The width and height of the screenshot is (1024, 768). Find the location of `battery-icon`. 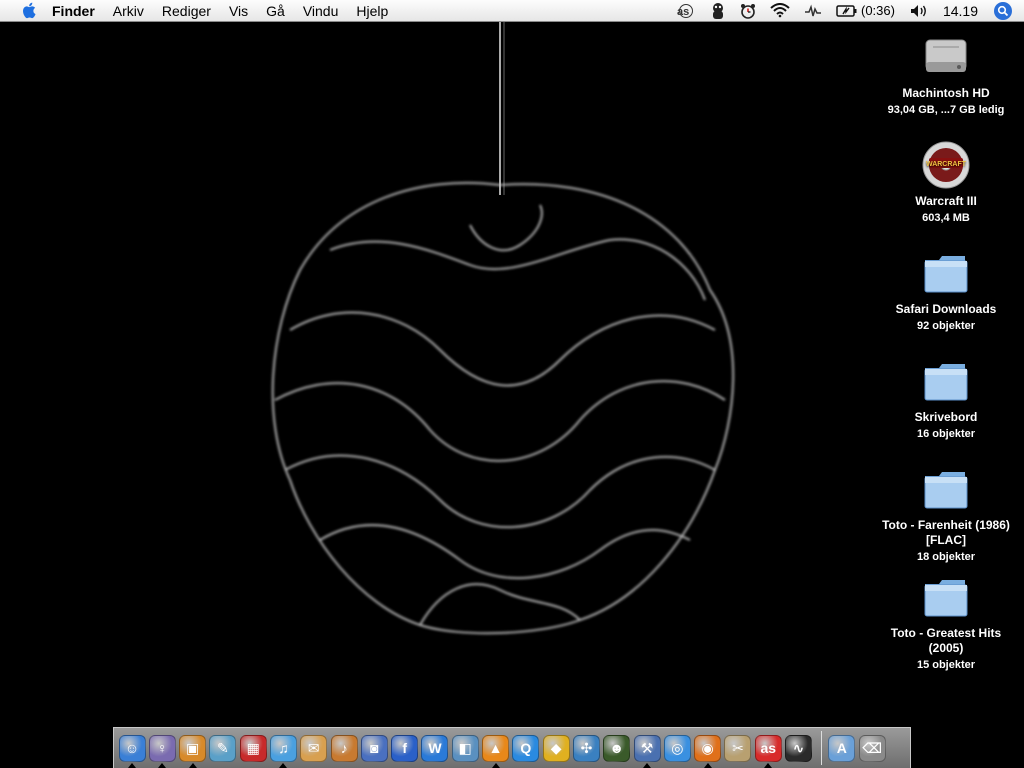

battery-icon is located at coordinates (846, 10).